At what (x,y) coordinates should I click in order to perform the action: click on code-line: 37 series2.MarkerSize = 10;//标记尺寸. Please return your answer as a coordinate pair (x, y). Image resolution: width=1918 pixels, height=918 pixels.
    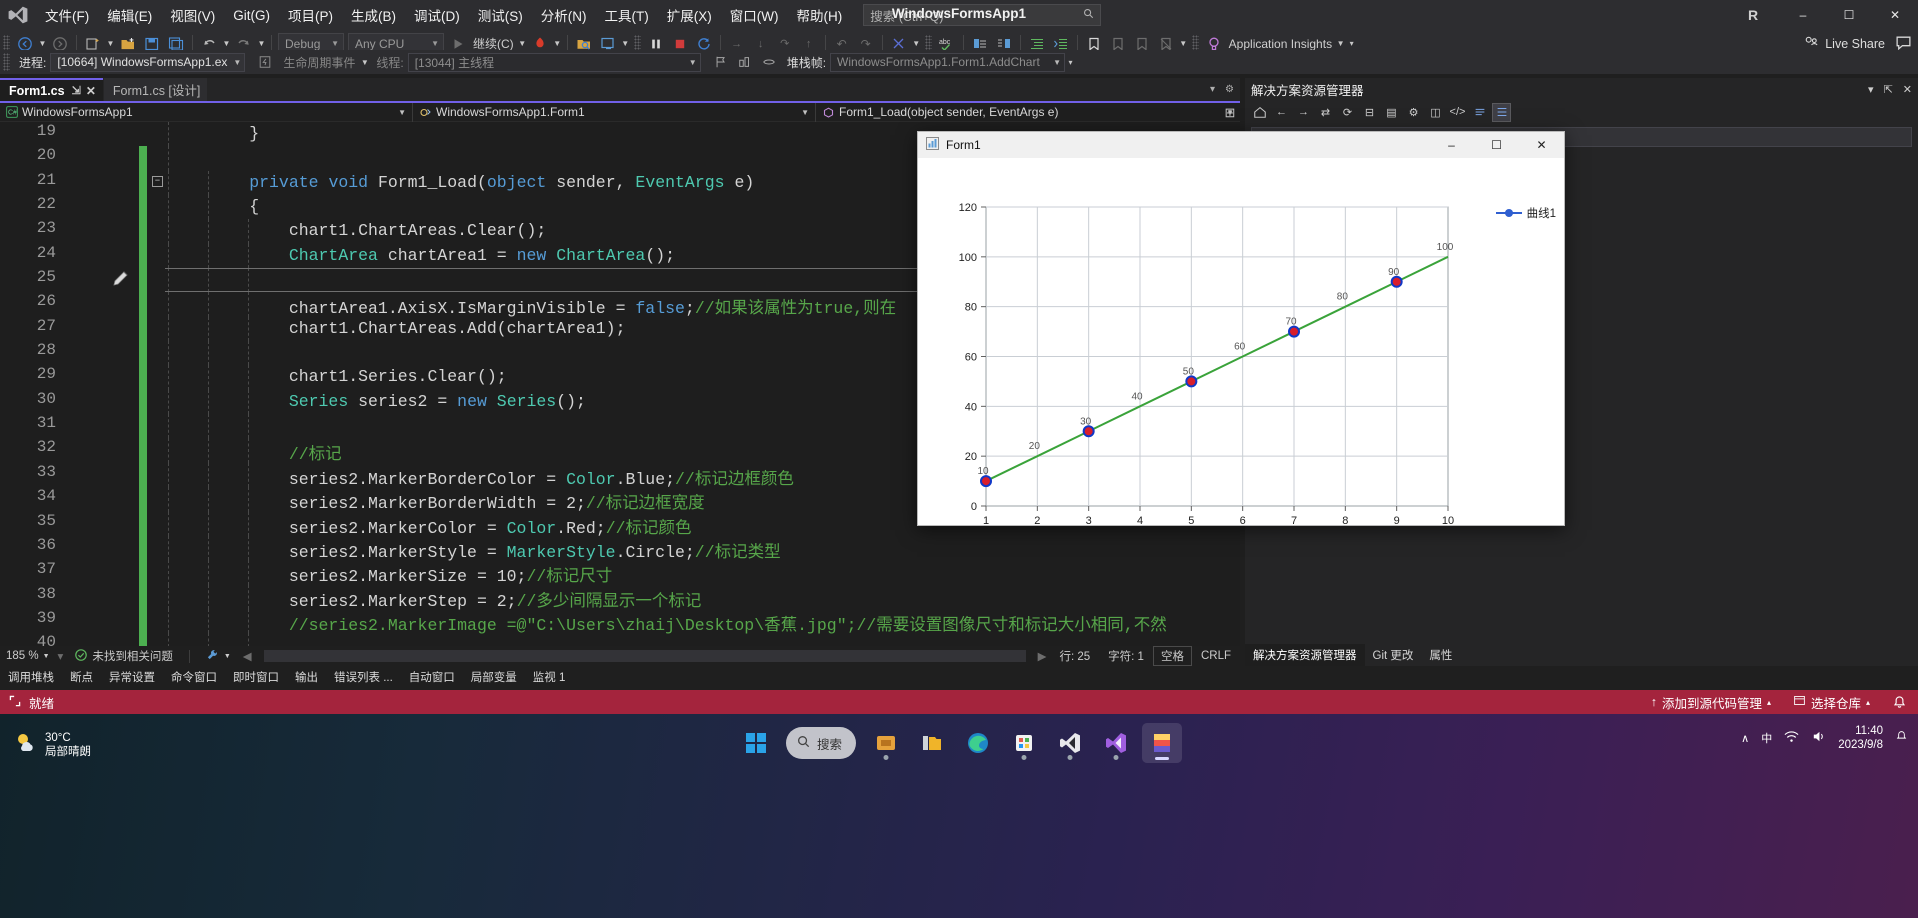
    Looking at the image, I should click on (620, 573).